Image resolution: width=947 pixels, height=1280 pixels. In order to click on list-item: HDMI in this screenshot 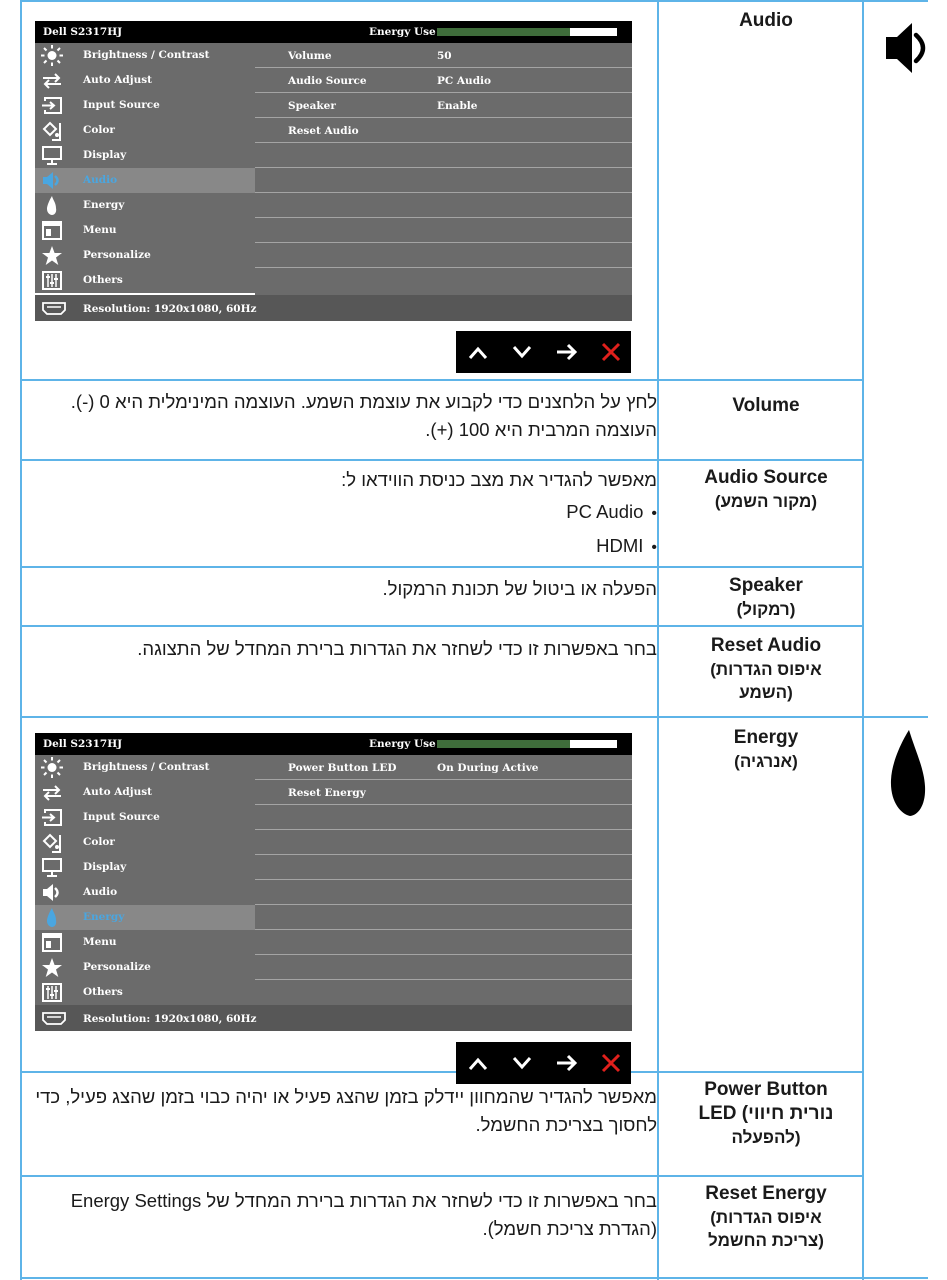, I will do `click(349, 547)`.